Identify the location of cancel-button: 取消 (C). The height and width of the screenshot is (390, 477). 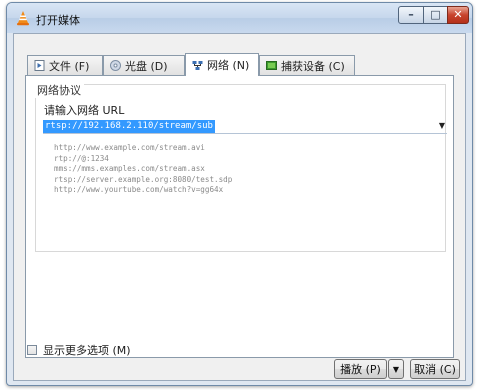
(435, 369).